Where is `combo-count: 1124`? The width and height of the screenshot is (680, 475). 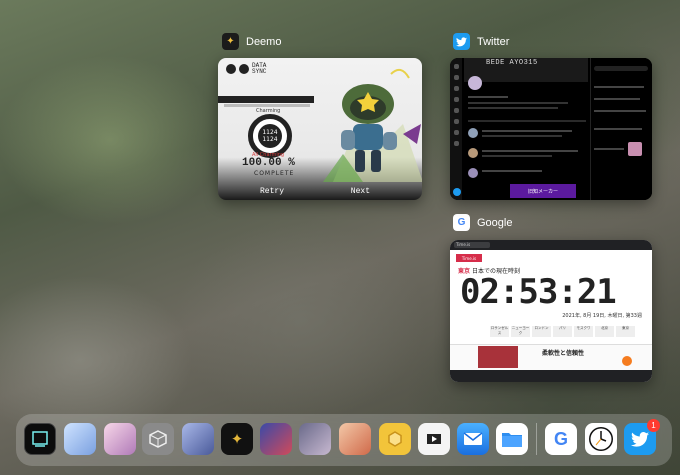 combo-count: 1124 is located at coordinates (270, 132).